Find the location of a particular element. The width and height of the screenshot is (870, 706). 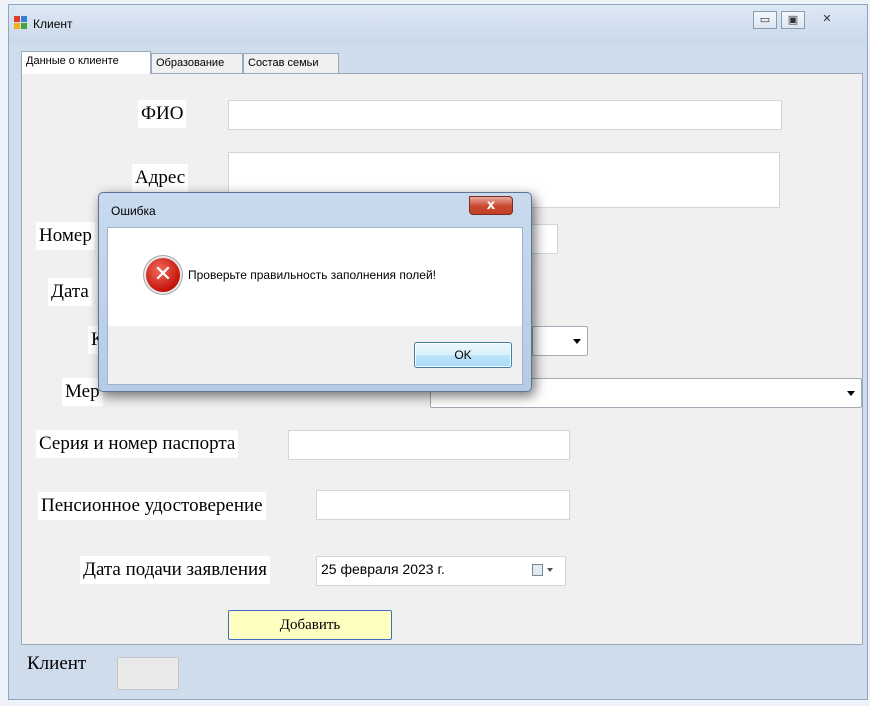

title-bar: Клиент ▭ ▣ ✕ is located at coordinates (438, 25).